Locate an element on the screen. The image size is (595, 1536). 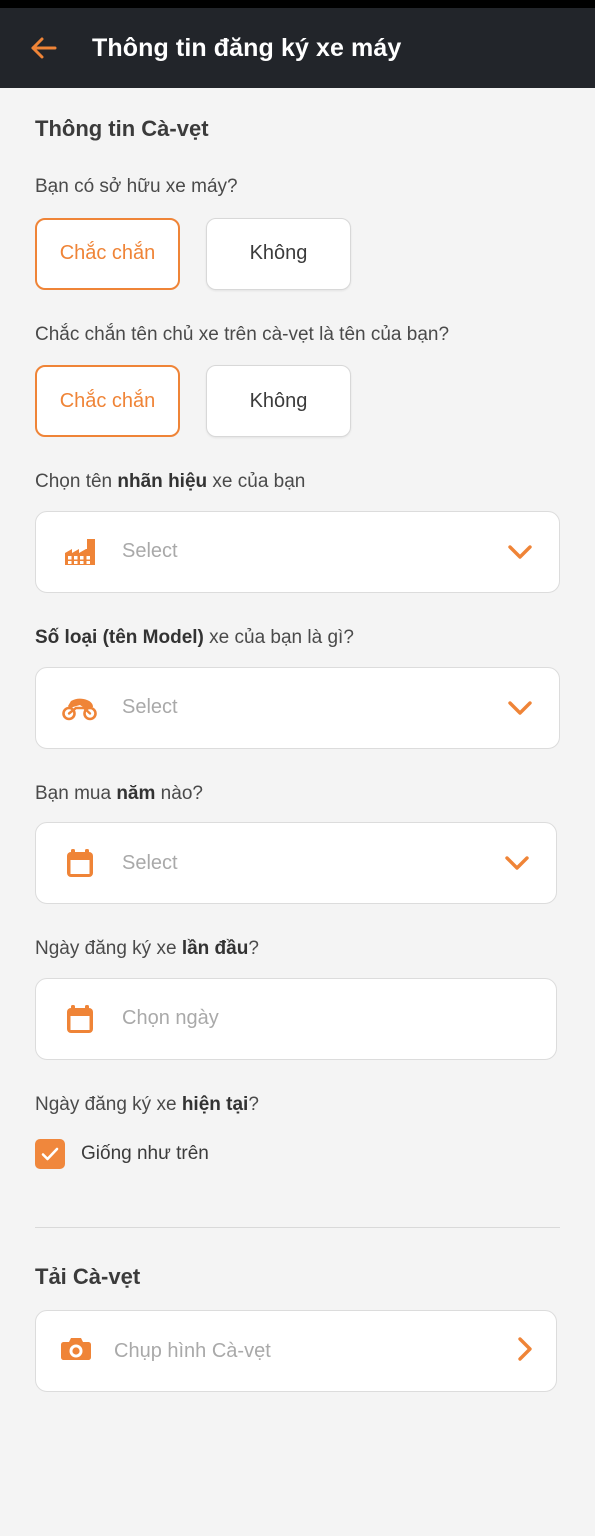
brand-select-value: Select is located at coordinates (150, 551).